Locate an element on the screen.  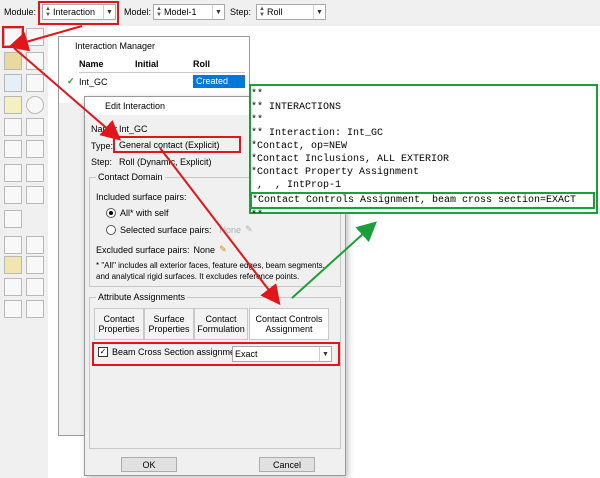
arrow-module-to-tool is located at coordinates (45, 38).